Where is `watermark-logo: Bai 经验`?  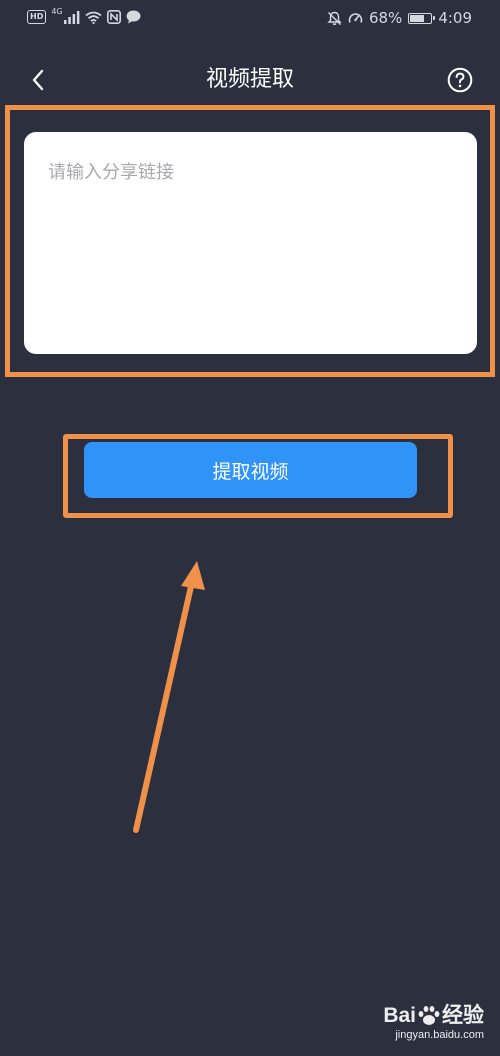 watermark-logo: Bai 经验 is located at coordinates (433, 1016).